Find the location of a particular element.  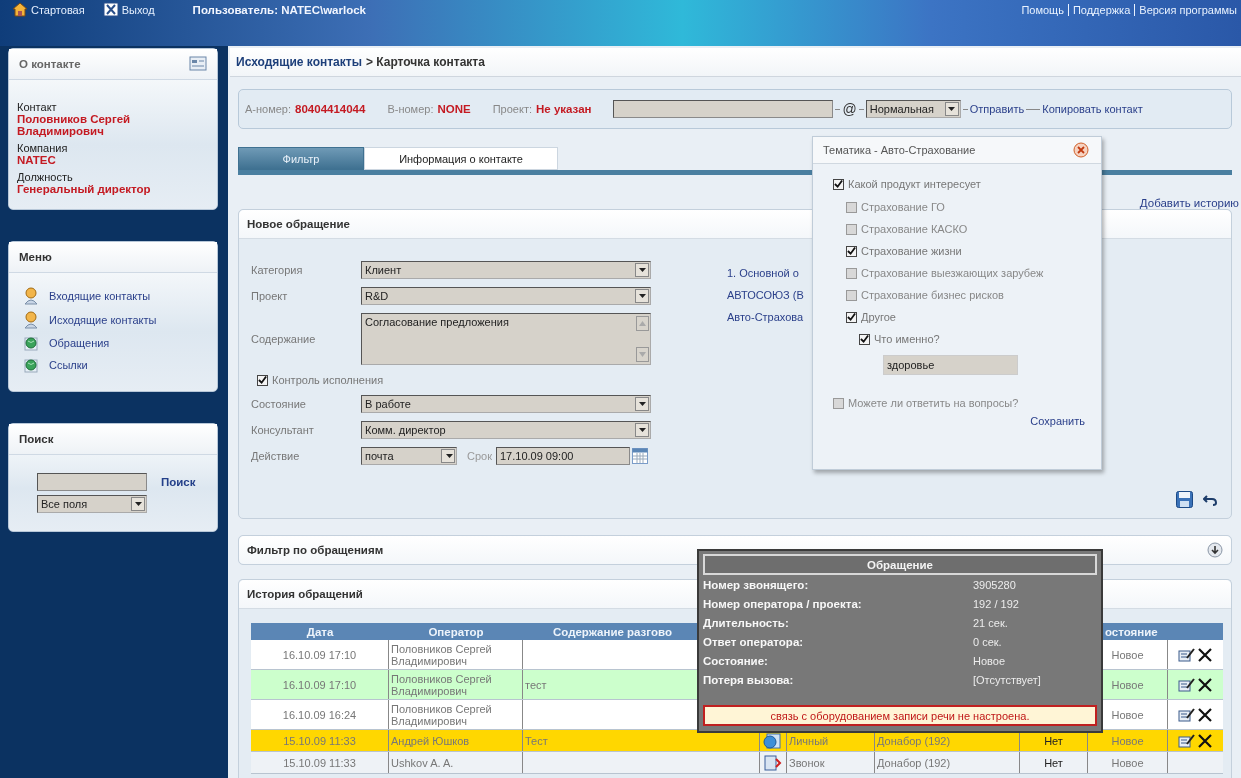

tooltip-label: Длительность: is located at coordinates (746, 623).